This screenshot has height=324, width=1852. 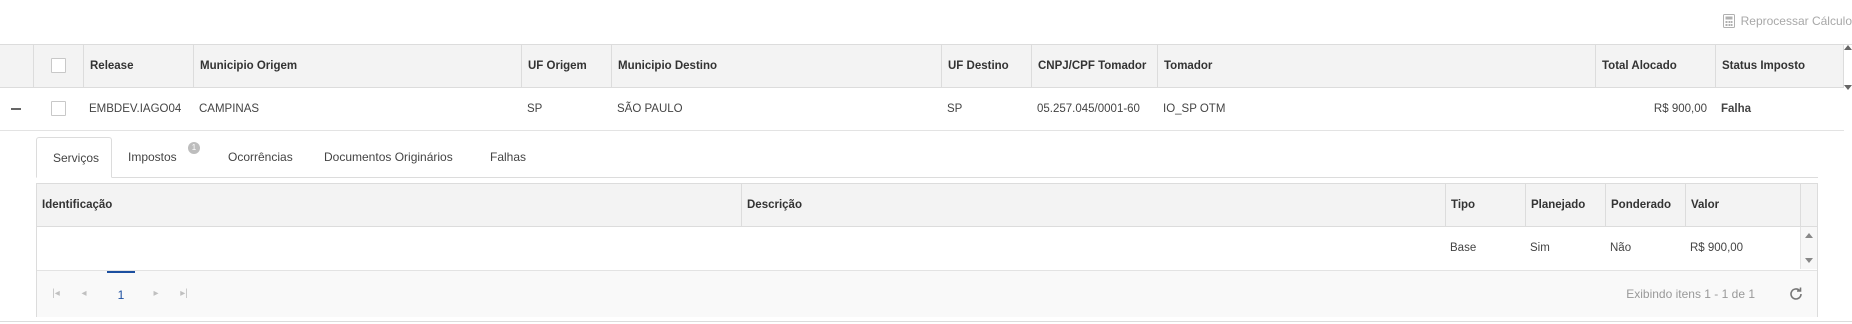 What do you see at coordinates (121, 294) in the screenshot?
I see `page-number: 1` at bounding box center [121, 294].